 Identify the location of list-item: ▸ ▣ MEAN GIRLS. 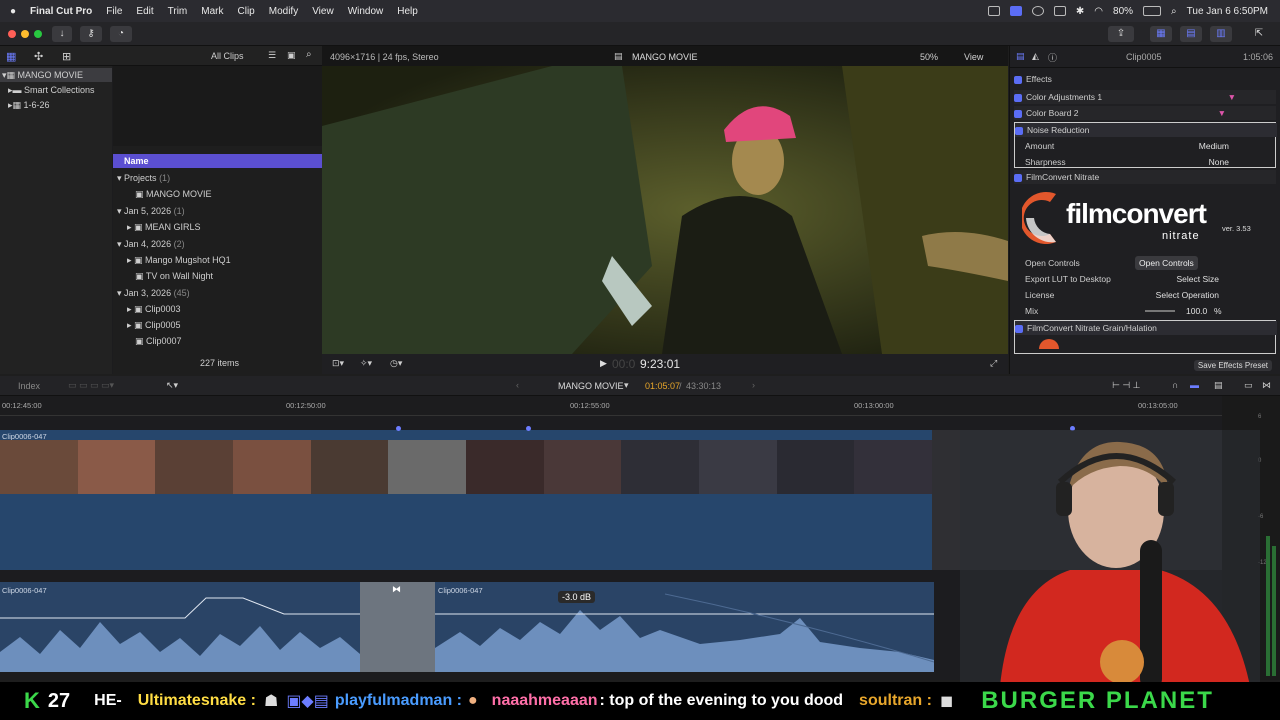
(164, 227).